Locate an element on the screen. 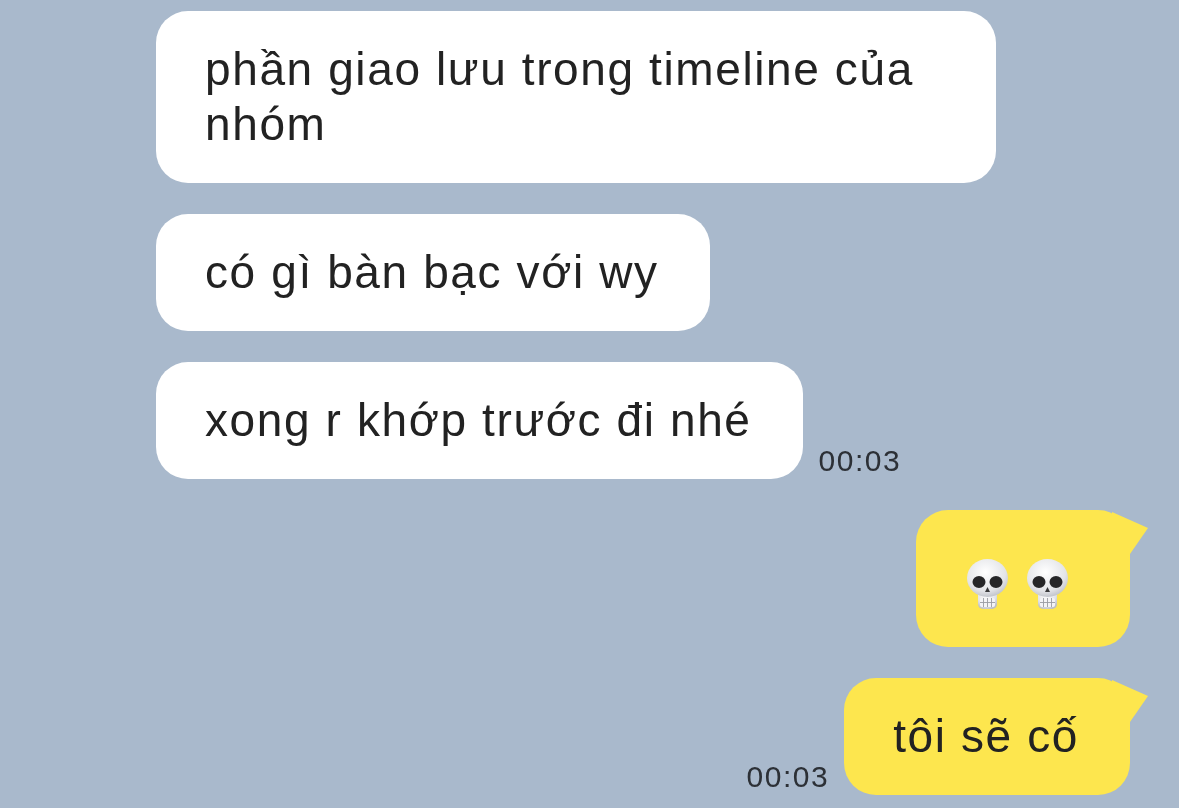  bubble-tail is located at coordinates (1130, 700).